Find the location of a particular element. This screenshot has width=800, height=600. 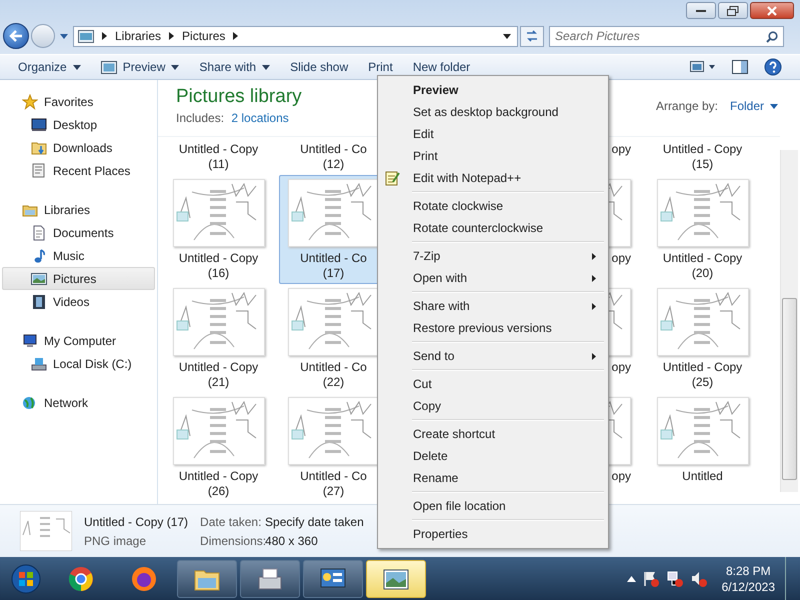

minimize-button is located at coordinates (701, 10).